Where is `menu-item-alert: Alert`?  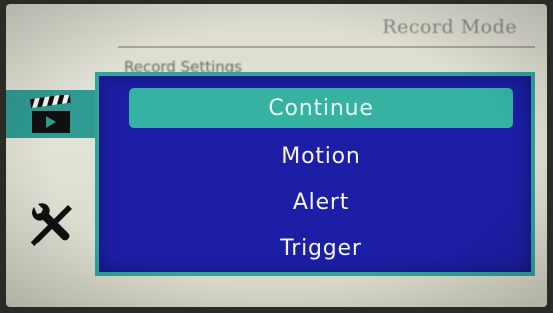
menu-item-alert: Alert is located at coordinates (321, 202).